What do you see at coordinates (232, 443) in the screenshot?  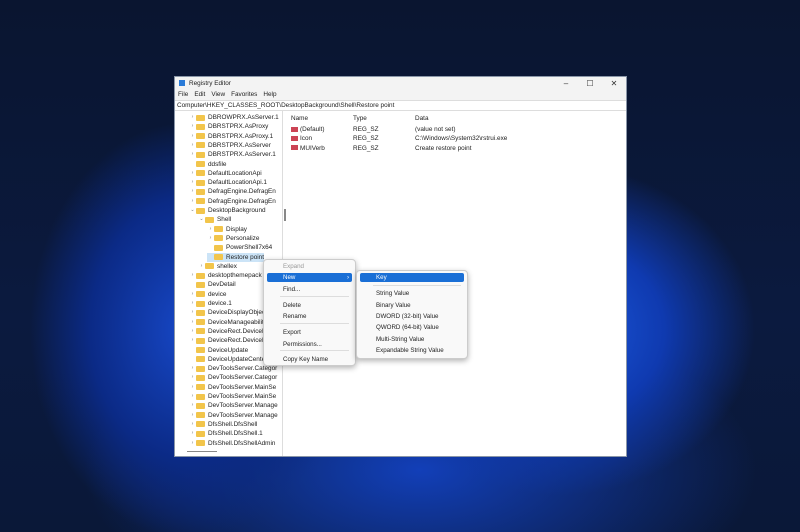 I see `tree-item: › DfsShell.DfsShellAdmin` at bounding box center [232, 443].